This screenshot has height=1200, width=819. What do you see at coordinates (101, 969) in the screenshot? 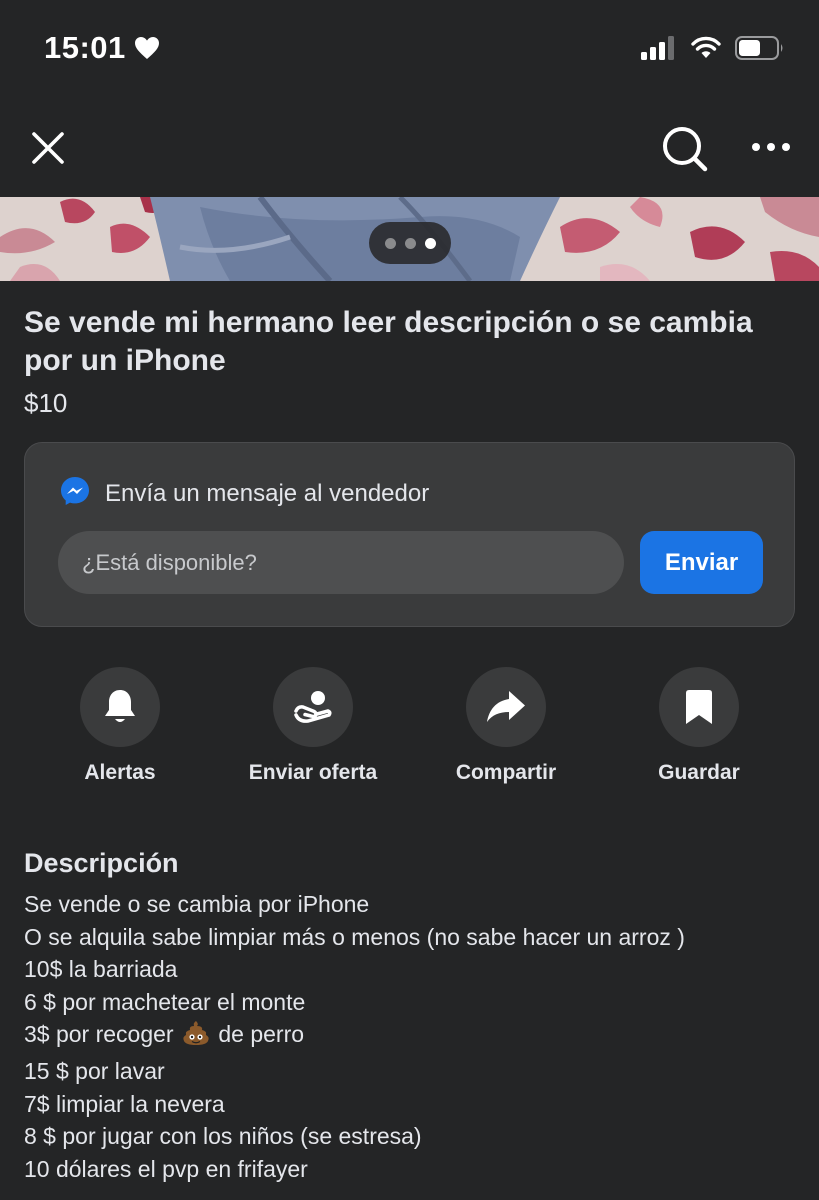
I see `description-line: 10$ la barriada` at bounding box center [101, 969].